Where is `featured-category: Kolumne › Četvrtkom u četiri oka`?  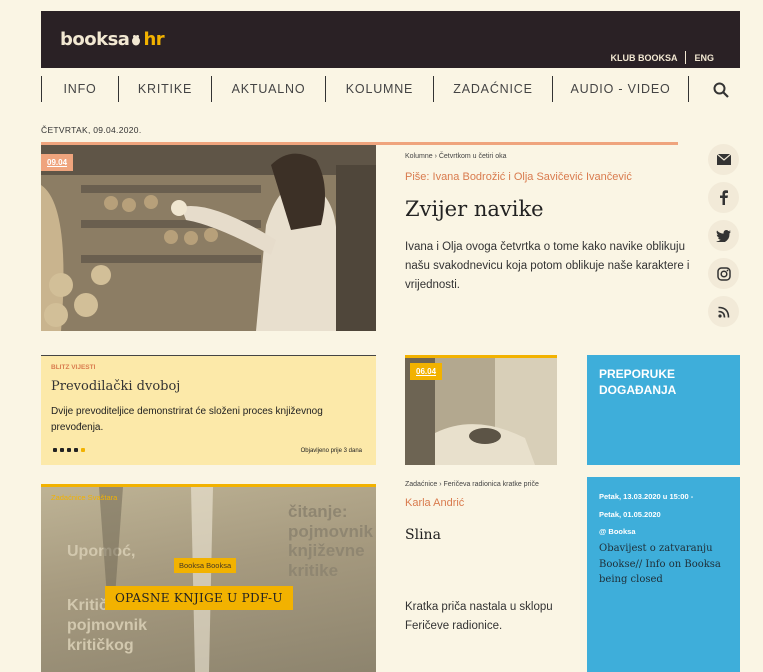
featured-category: Kolumne › Četvrtkom u četiri oka is located at coordinates (456, 156).